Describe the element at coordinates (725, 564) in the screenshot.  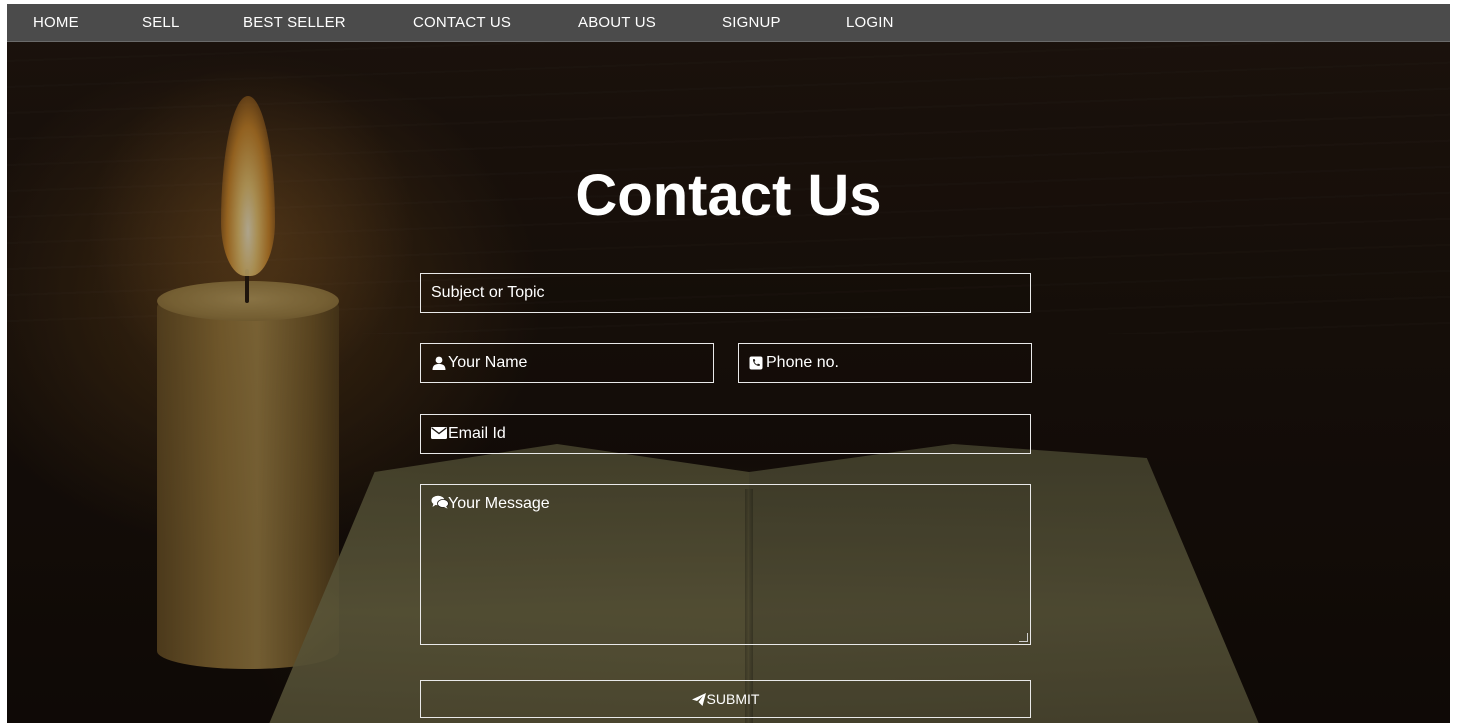
I see `message-textarea: Your Message` at that location.